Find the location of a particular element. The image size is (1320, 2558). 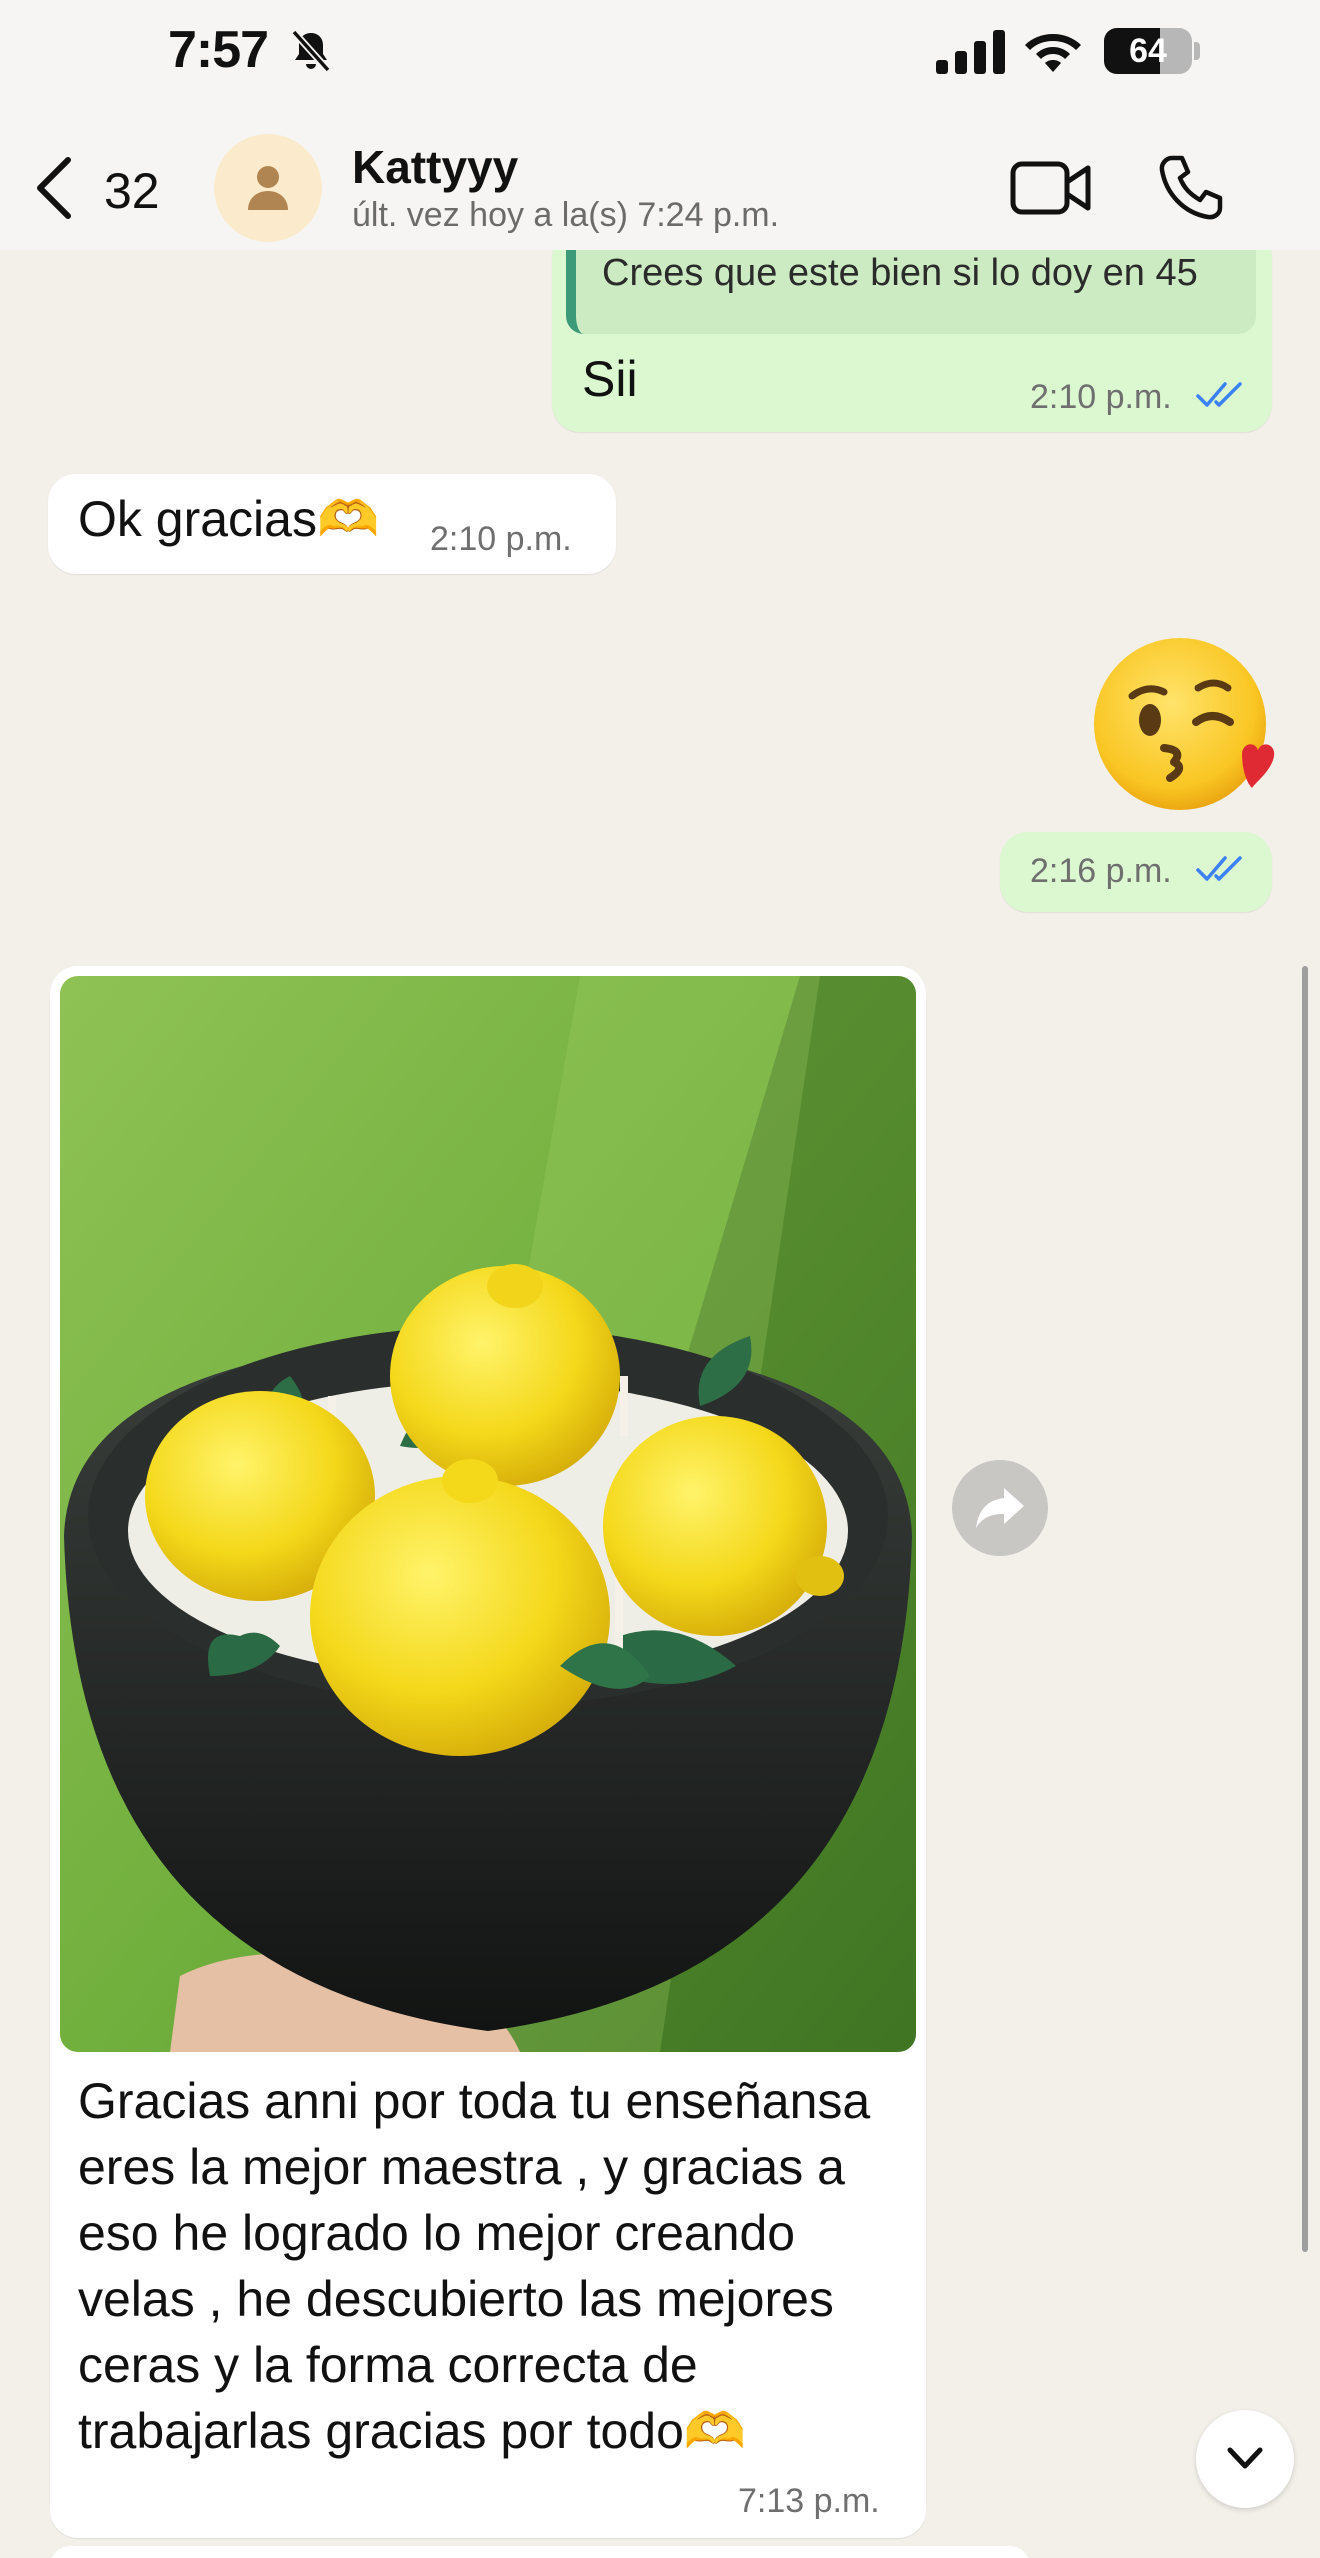

forward-button is located at coordinates (1000, 1508).